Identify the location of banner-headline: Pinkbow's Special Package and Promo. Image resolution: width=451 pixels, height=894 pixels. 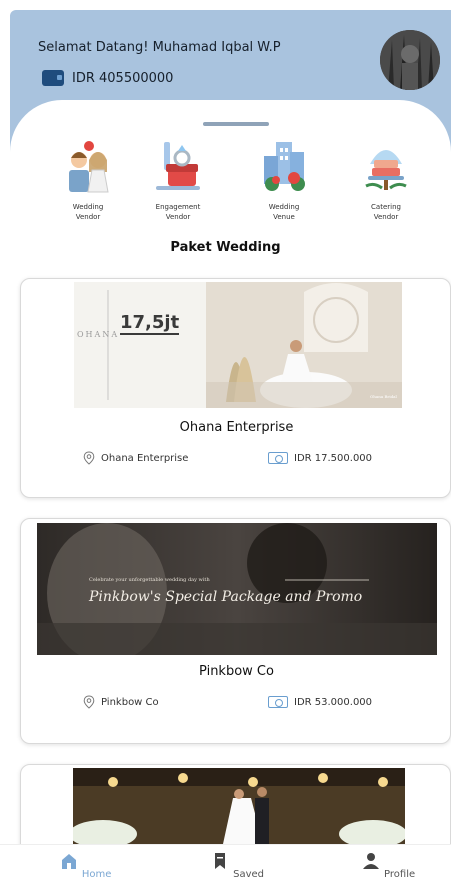
(226, 597).